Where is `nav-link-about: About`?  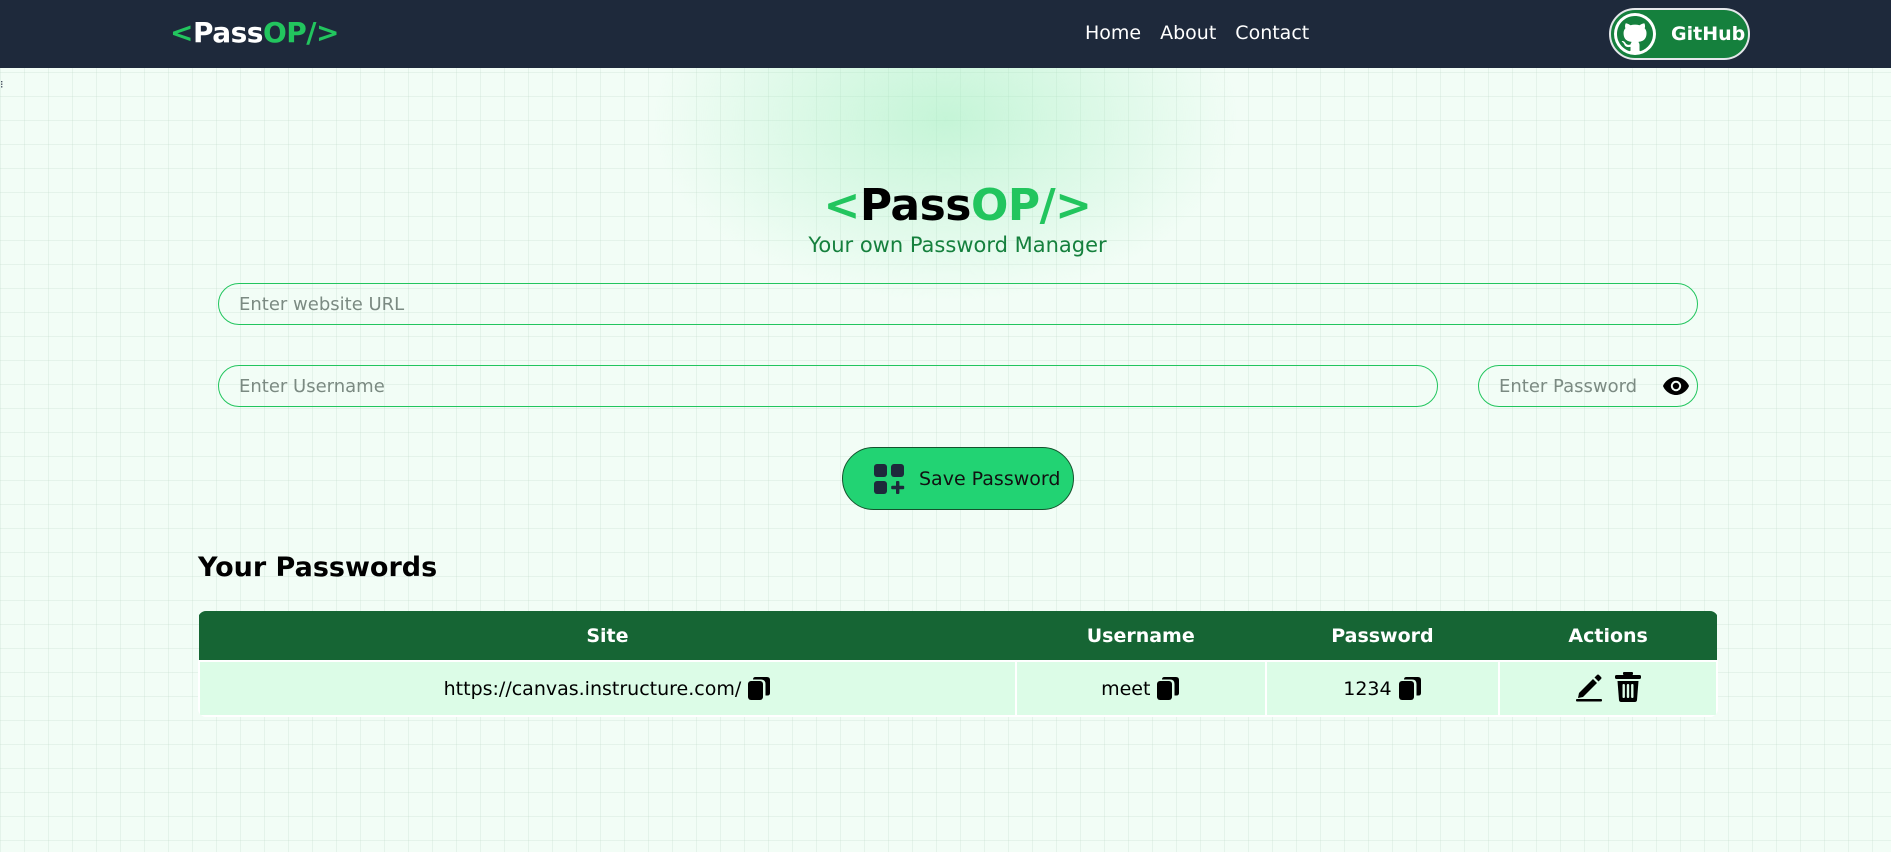 nav-link-about: About is located at coordinates (1188, 33).